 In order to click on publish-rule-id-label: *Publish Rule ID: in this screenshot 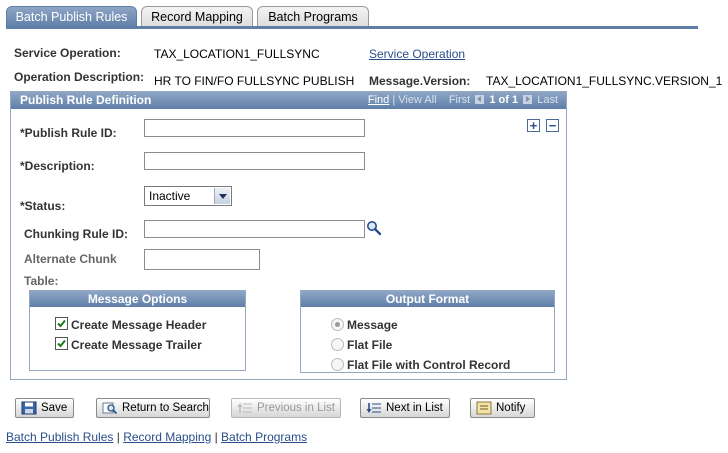, I will do `click(68, 133)`.